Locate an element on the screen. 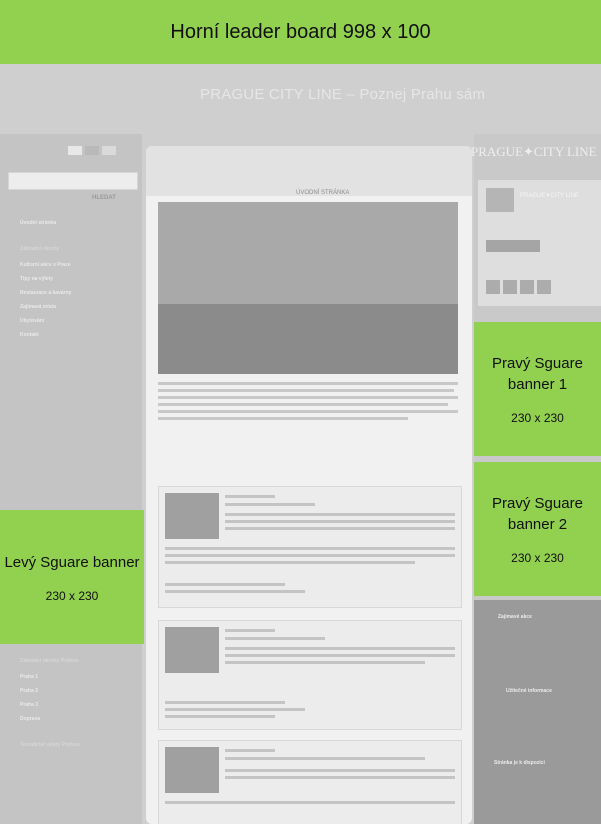  prague-photo is located at coordinates (308, 288).